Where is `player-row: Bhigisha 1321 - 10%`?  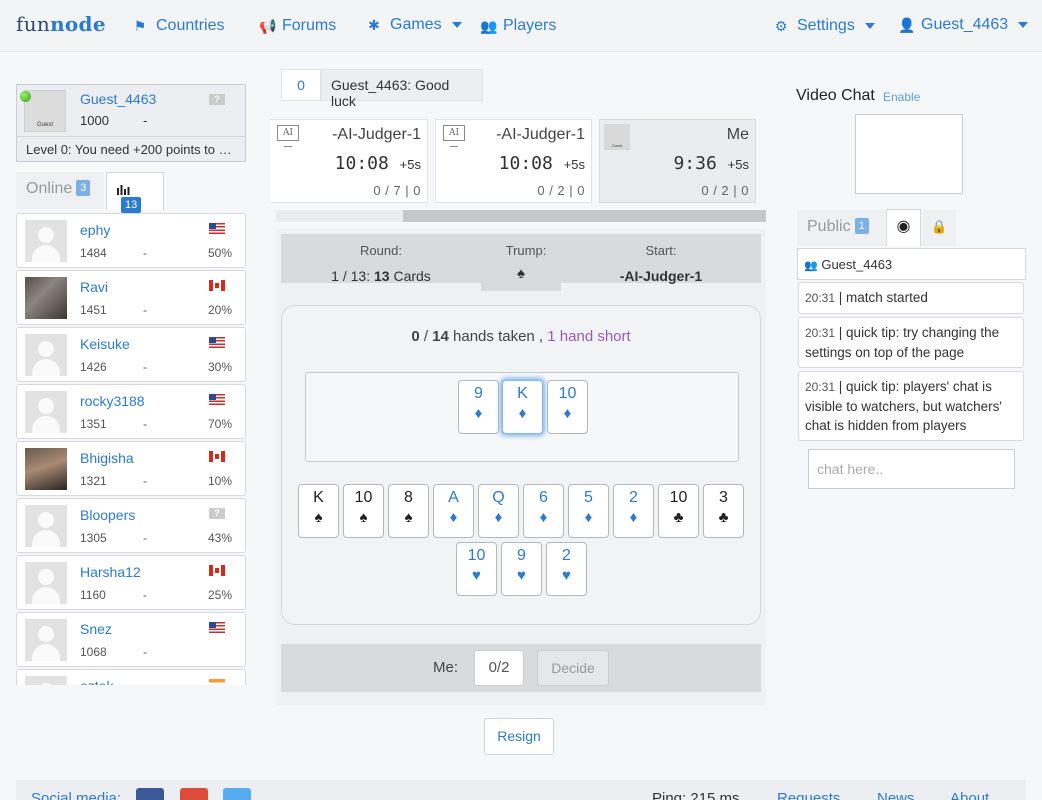
player-row: Bhigisha 1321 - 10% is located at coordinates (131, 468).